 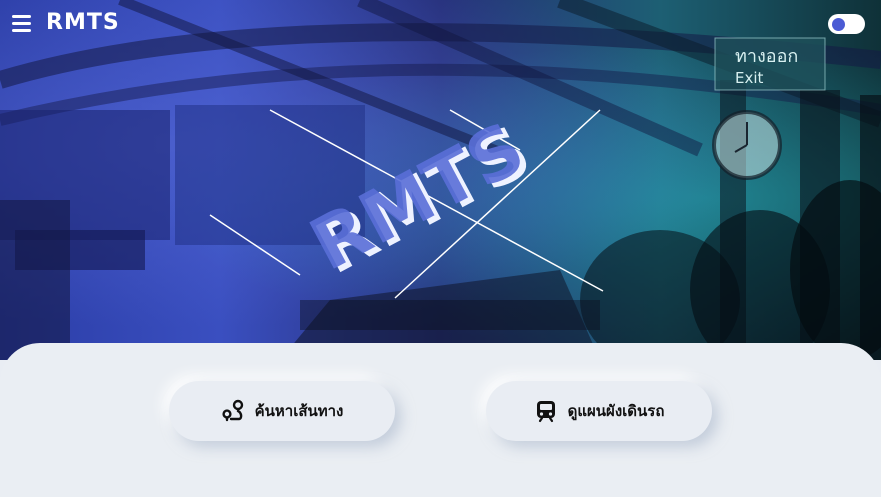 I want to click on train-icon, so click(x=546, y=411).